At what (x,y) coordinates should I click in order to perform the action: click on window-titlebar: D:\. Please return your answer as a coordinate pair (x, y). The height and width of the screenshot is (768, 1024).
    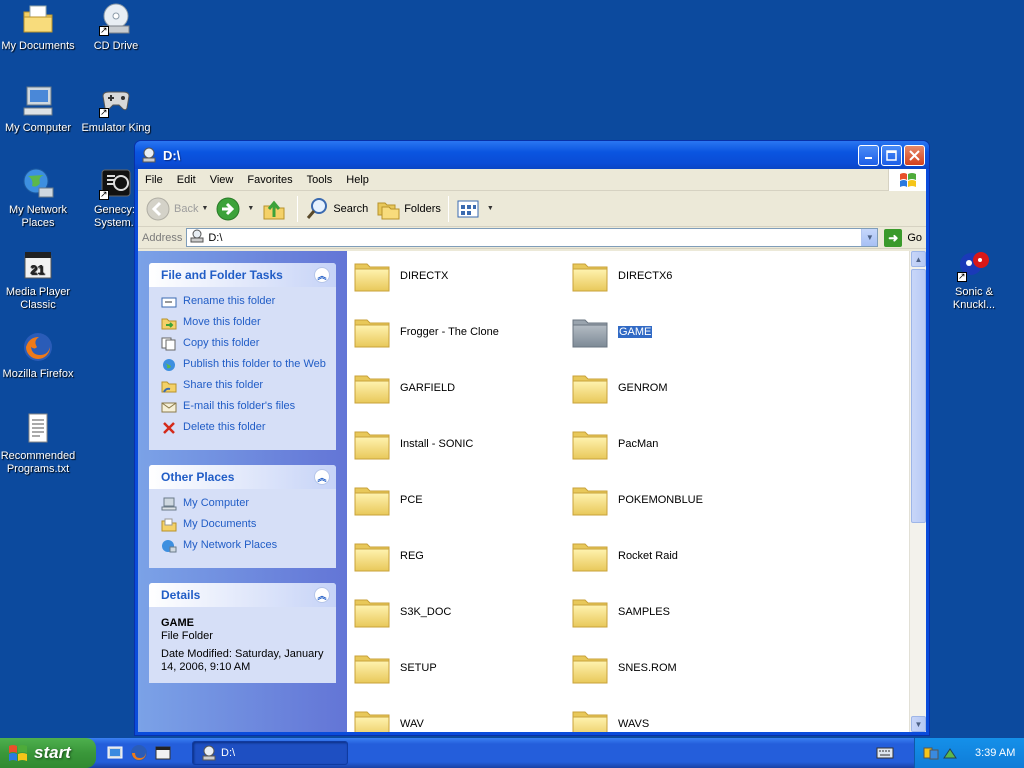
    Looking at the image, I should click on (532, 155).